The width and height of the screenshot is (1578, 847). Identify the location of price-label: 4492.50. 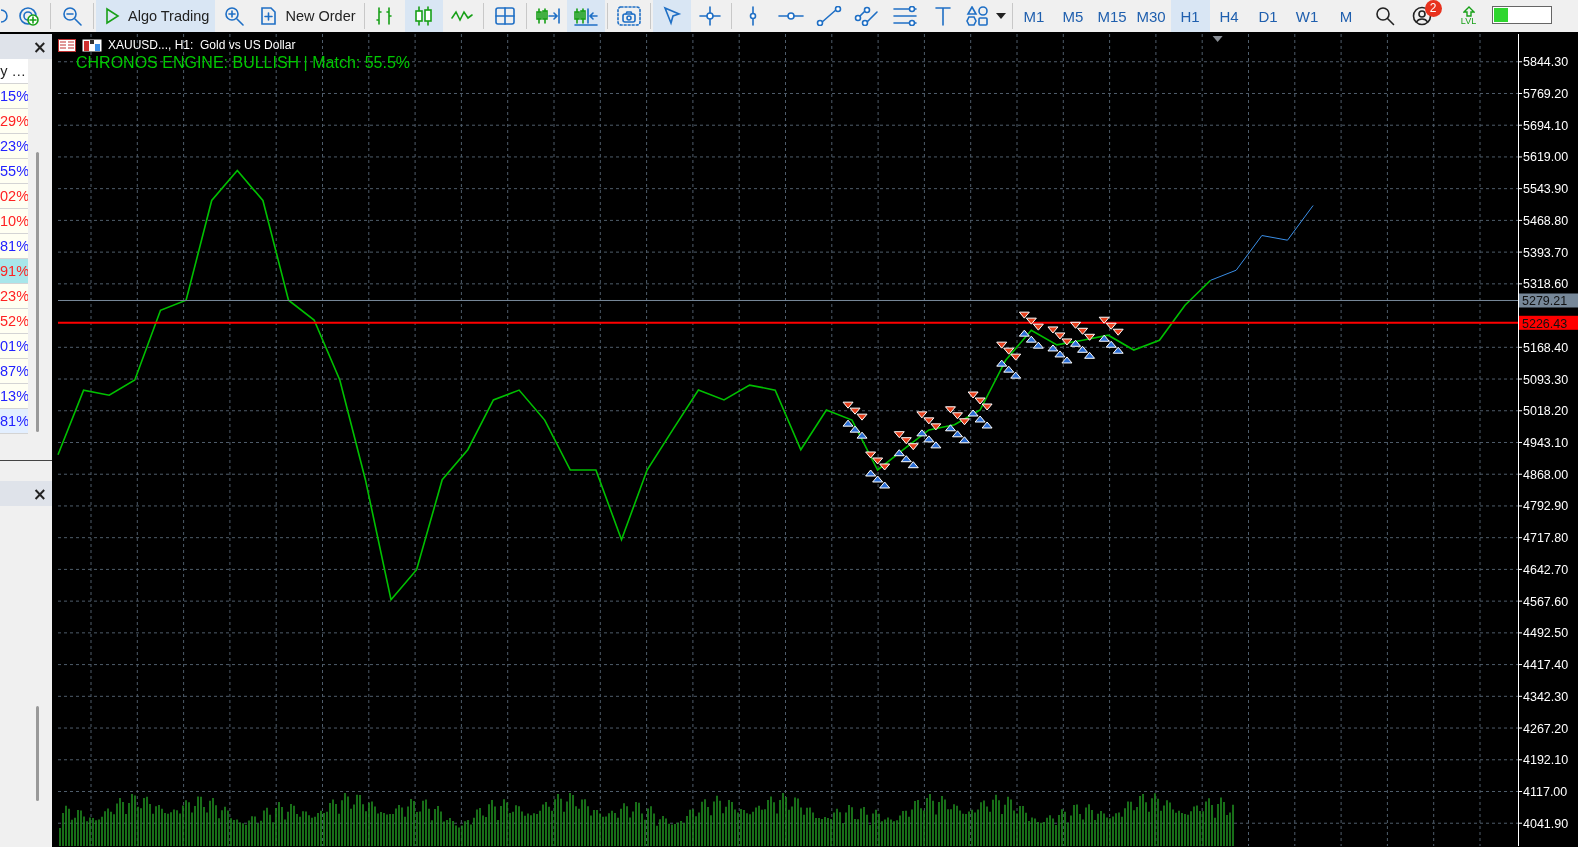
(1546, 633).